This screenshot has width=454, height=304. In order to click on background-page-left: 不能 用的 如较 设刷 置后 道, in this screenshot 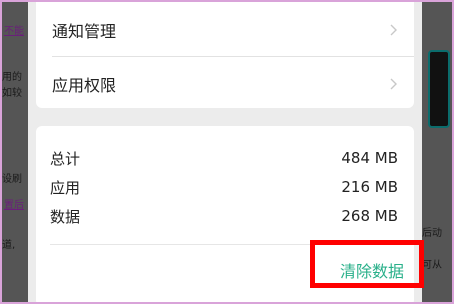, I will do `click(15, 152)`.